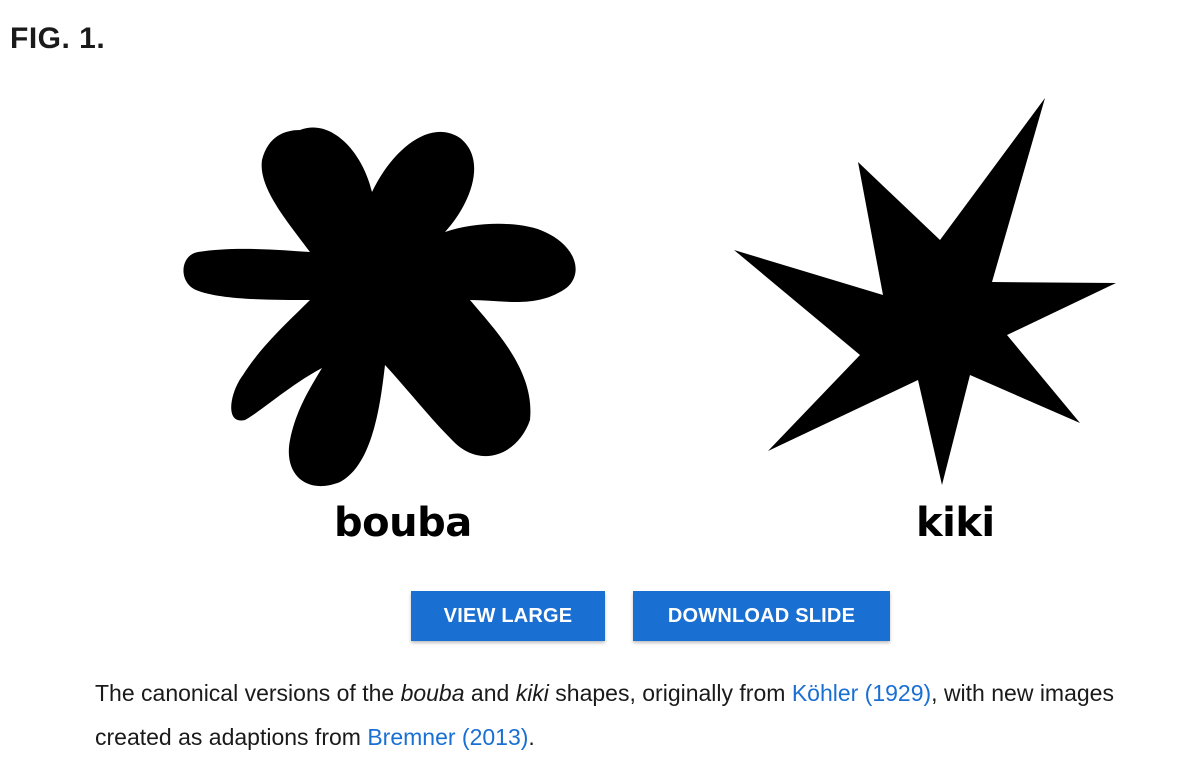 The width and height of the screenshot is (1199, 762). Describe the element at coordinates (670, 693) in the screenshot. I see `caption-text: shapes, originally from` at that location.